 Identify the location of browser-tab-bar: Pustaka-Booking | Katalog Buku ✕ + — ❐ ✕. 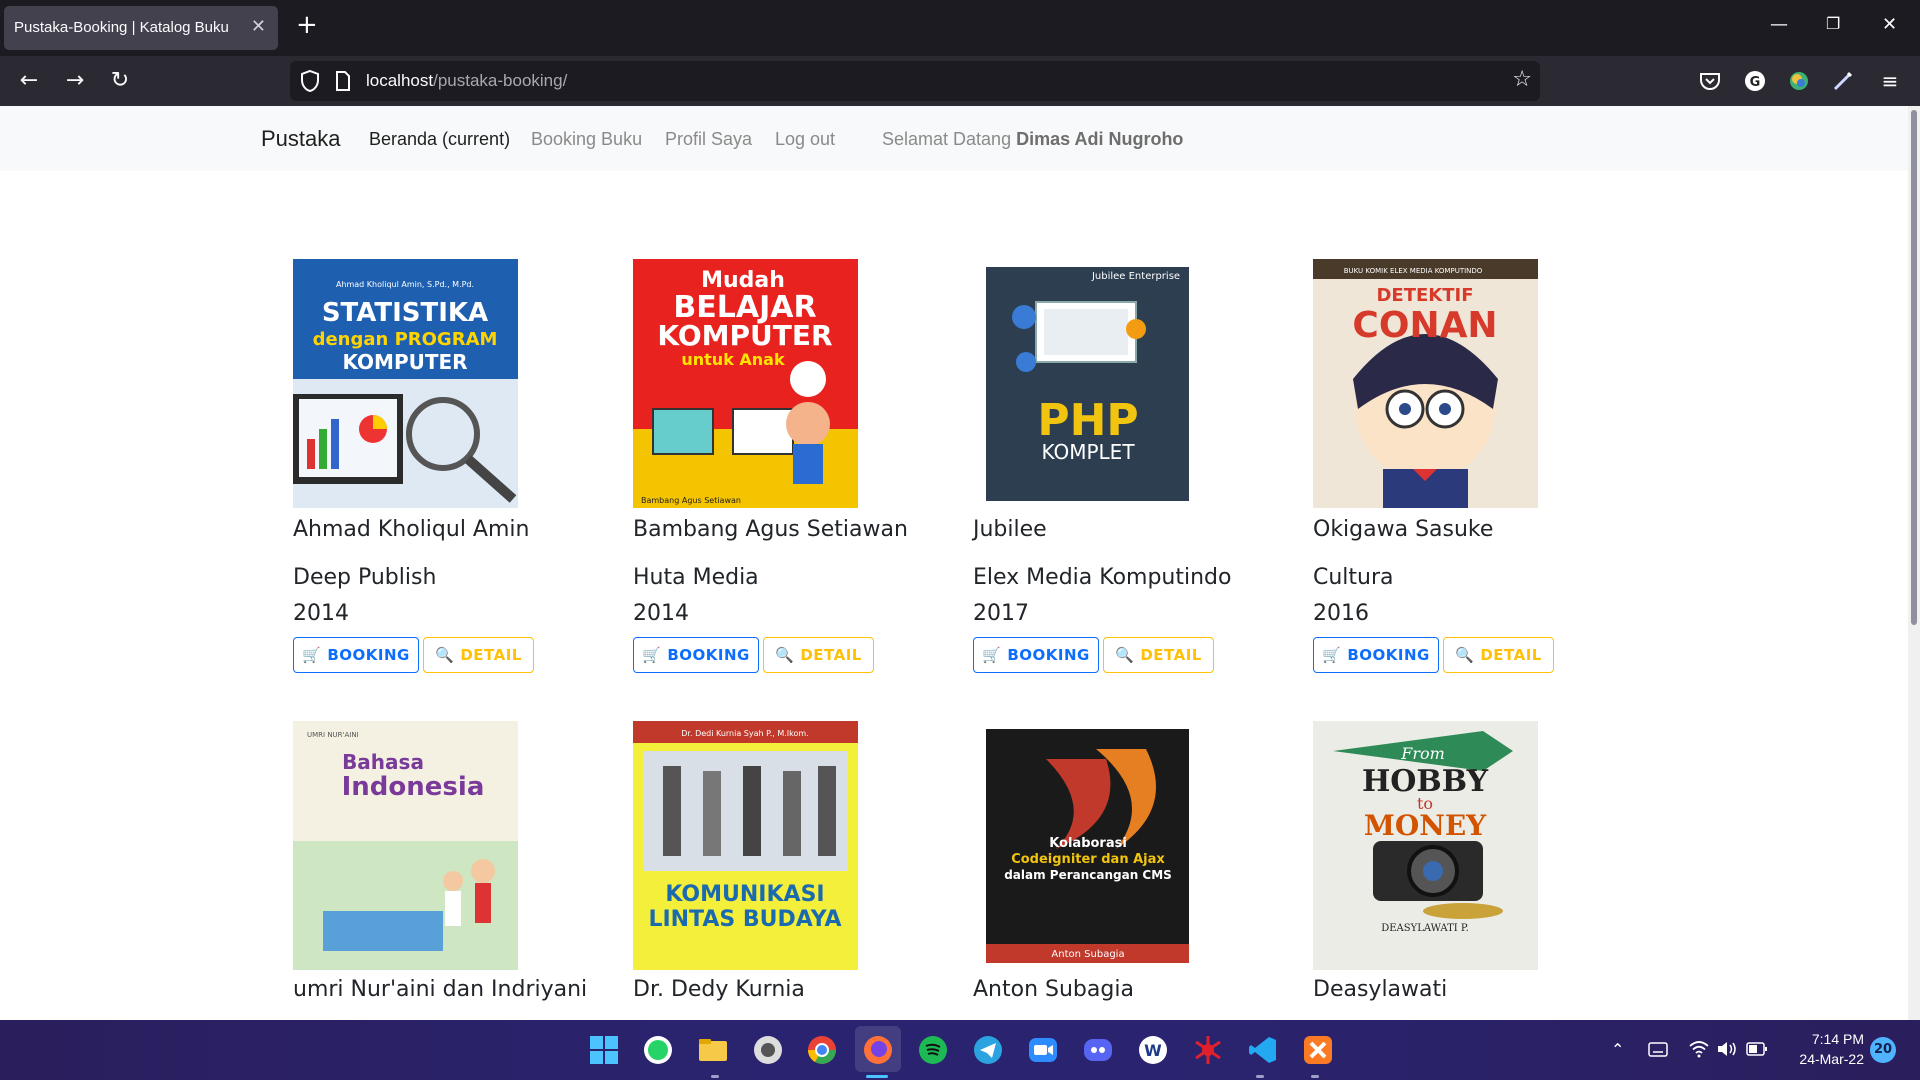
(960, 28).